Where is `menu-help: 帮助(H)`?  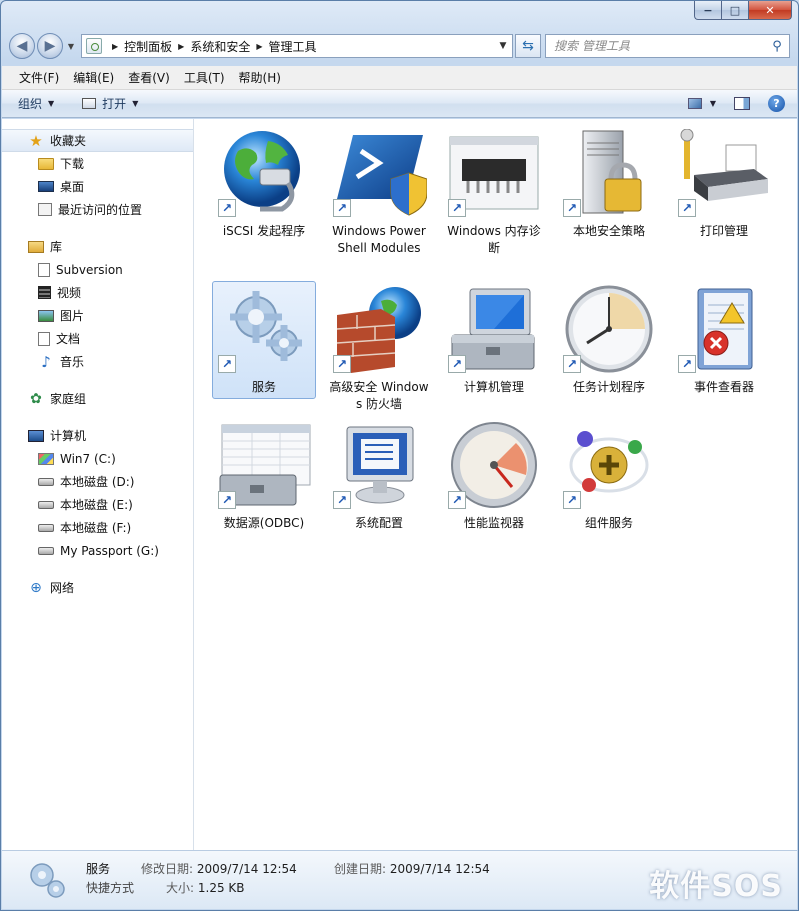 menu-help: 帮助(H) is located at coordinates (260, 77).